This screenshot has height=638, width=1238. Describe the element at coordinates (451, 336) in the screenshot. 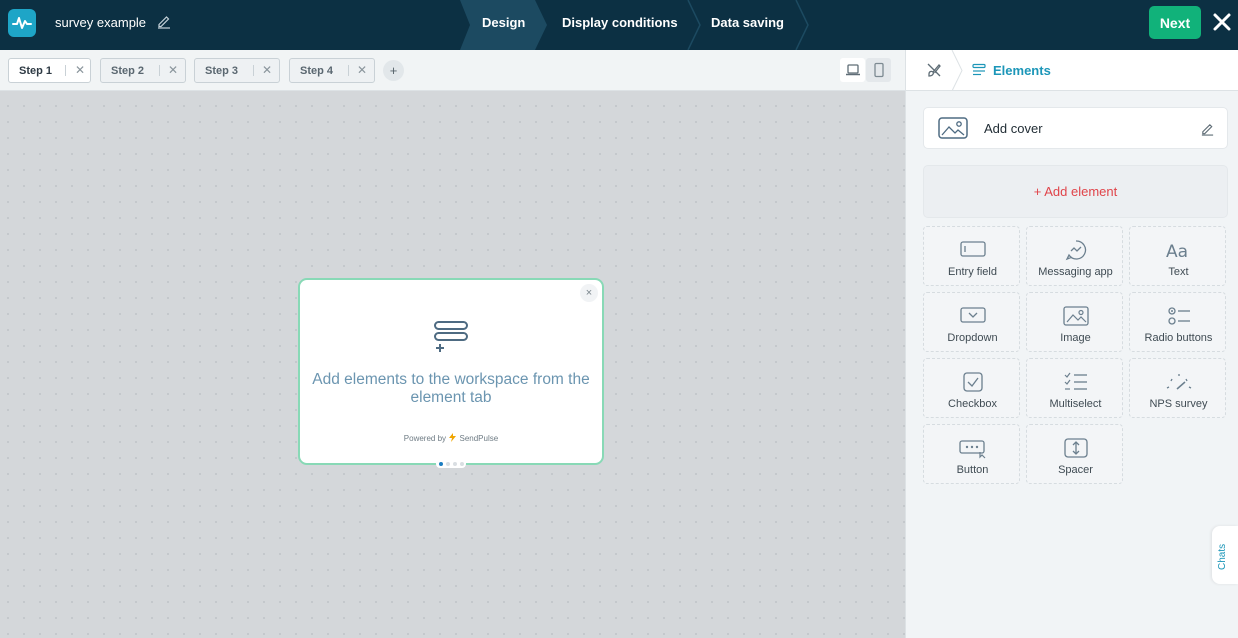

I see `add-elements-icon` at that location.